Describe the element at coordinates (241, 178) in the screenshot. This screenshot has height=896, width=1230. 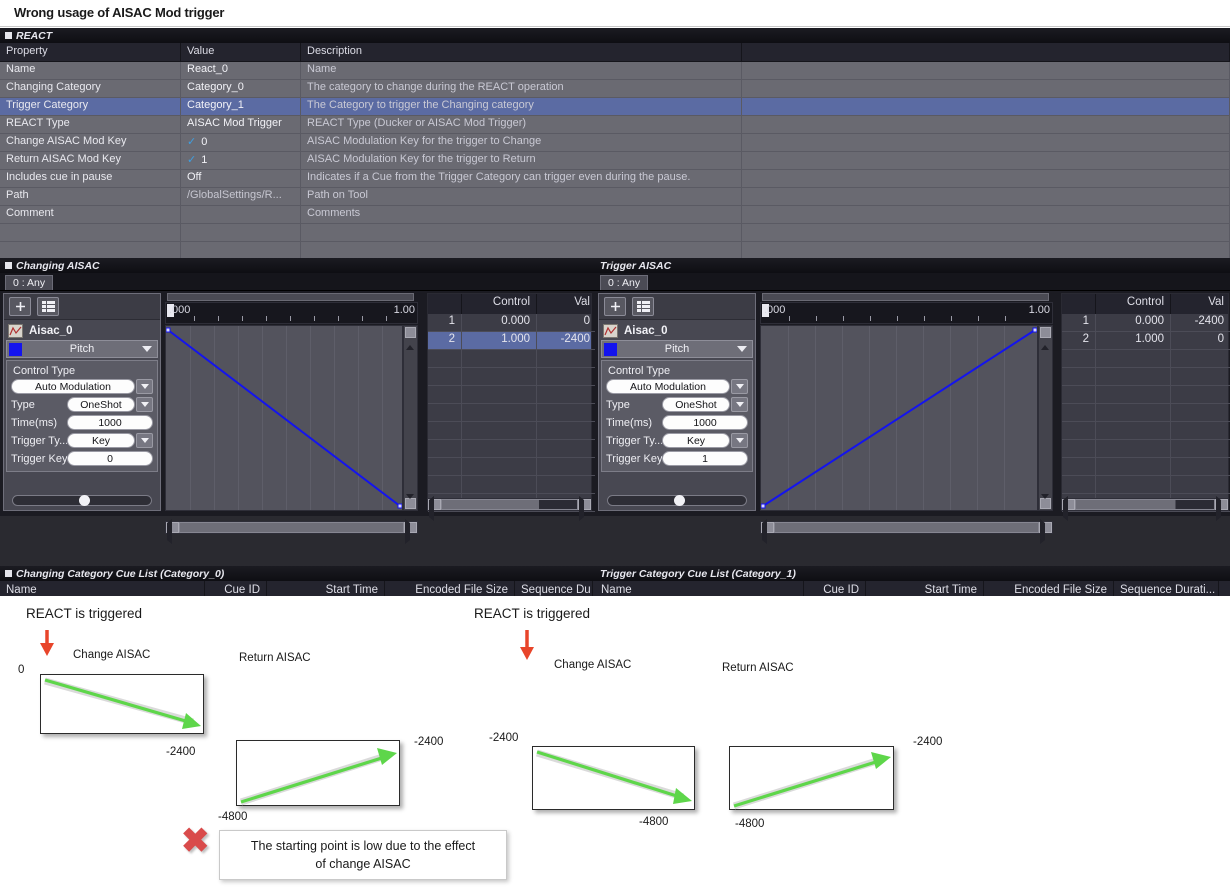
I see `property-value: Off` at that location.